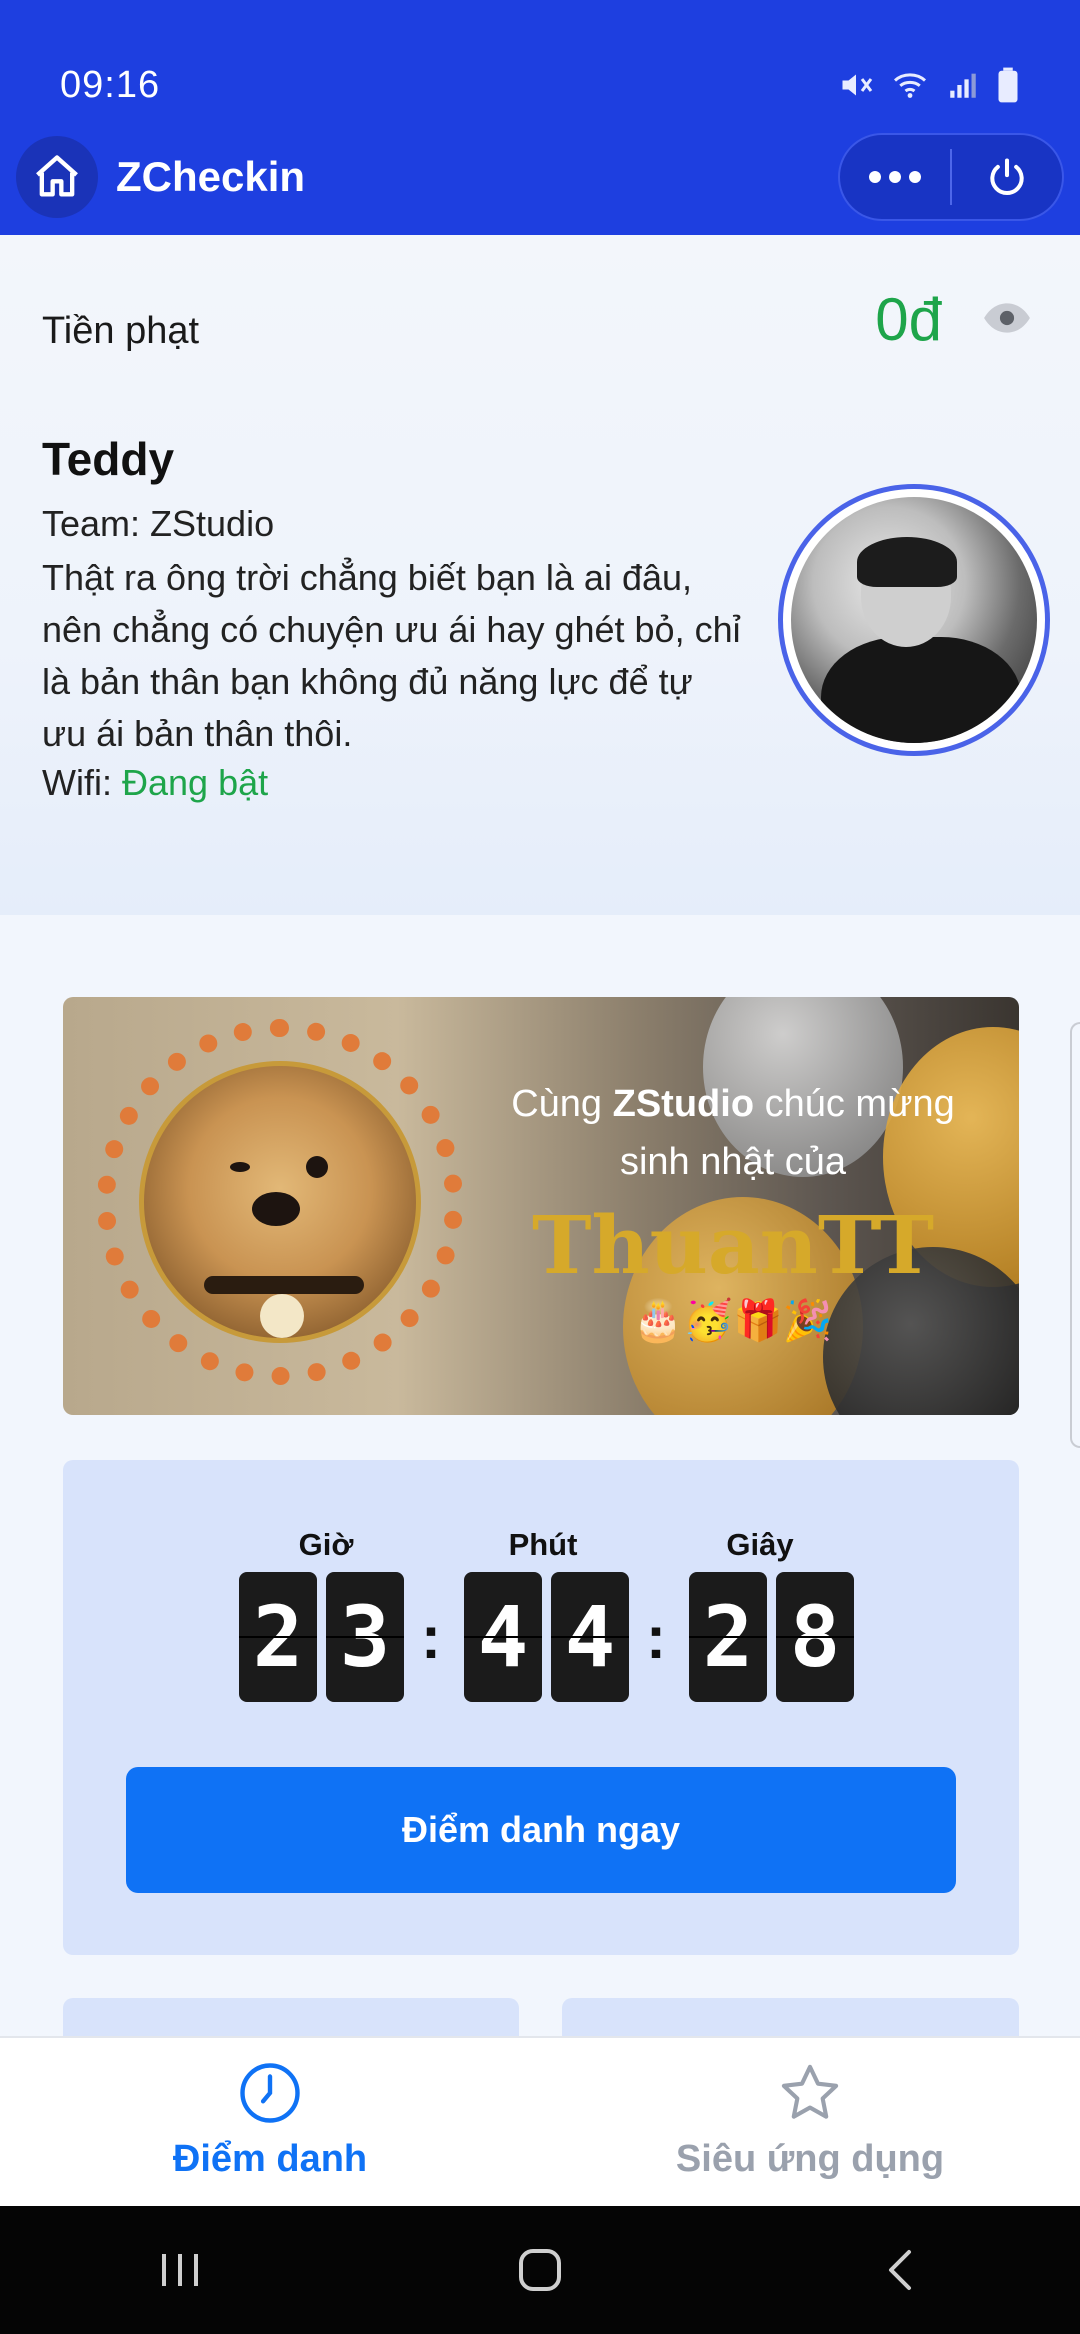  What do you see at coordinates (1075, 1235) in the screenshot?
I see `side-drawer-handle` at bounding box center [1075, 1235].